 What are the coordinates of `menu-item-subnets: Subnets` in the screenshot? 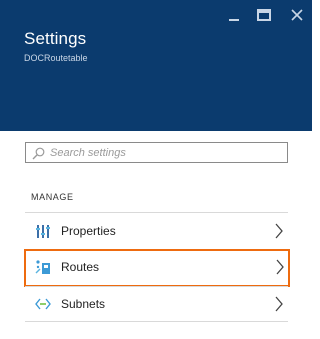 It's located at (156, 304).